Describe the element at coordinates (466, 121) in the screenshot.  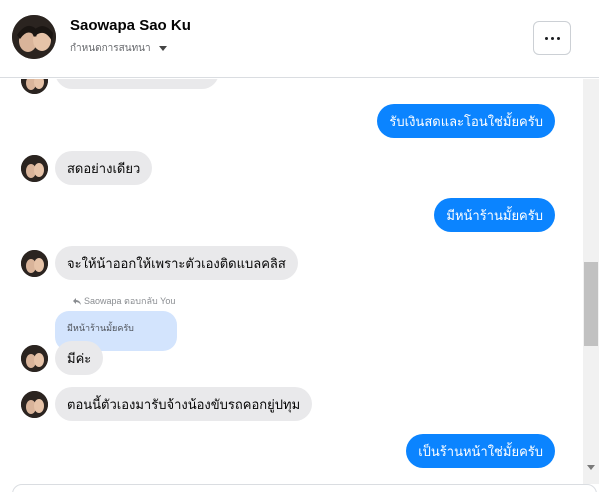
I see `message-outgoing: รับเงินสดและโอนใช่มั้ยครับ` at that location.